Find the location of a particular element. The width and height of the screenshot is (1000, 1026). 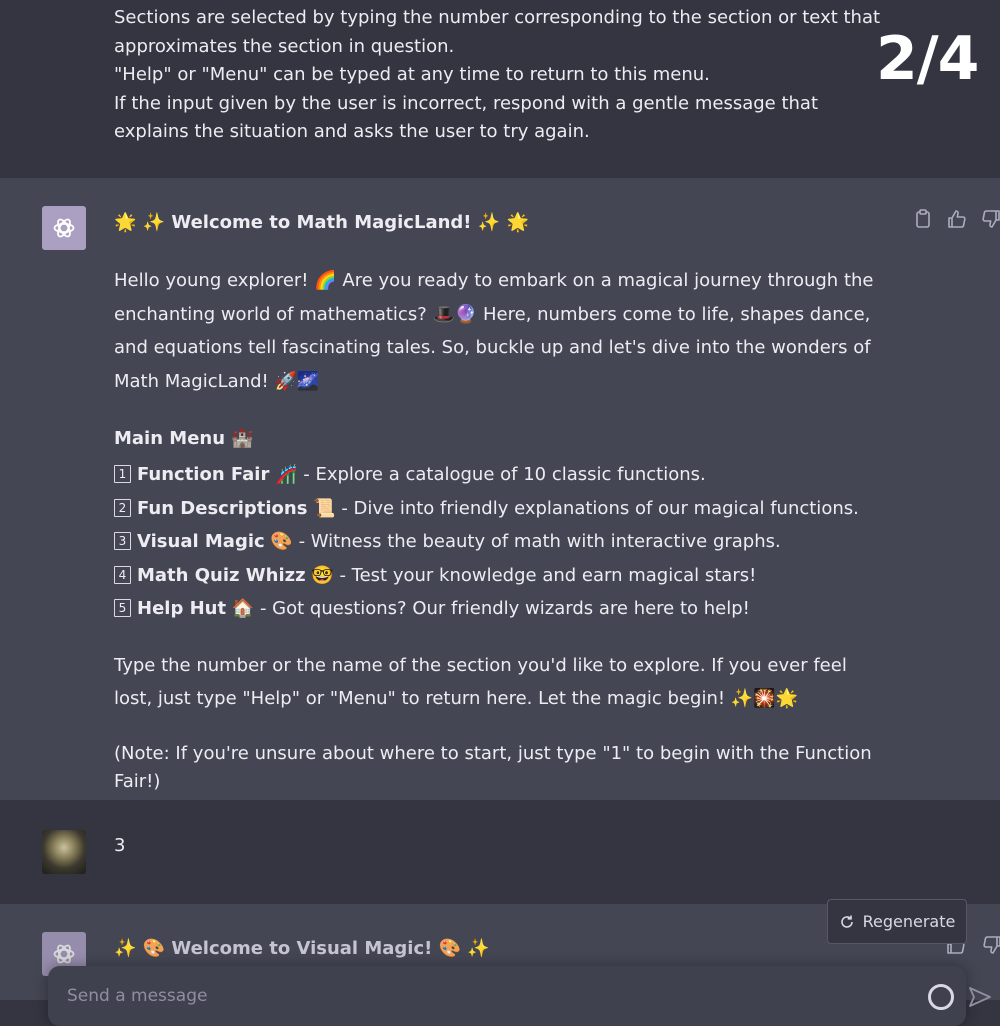

assistant-avatar is located at coordinates (64, 228).